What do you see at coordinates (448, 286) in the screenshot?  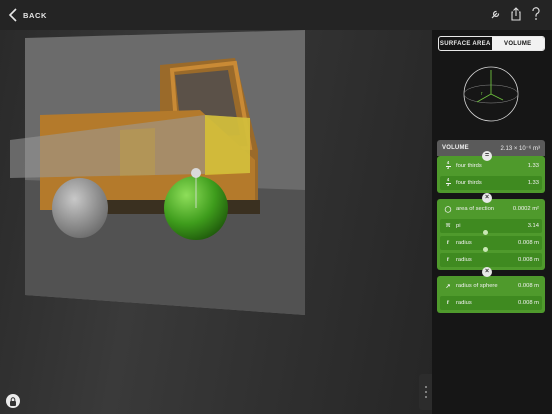 I see `sphere-radius-symbol: ↗` at bounding box center [448, 286].